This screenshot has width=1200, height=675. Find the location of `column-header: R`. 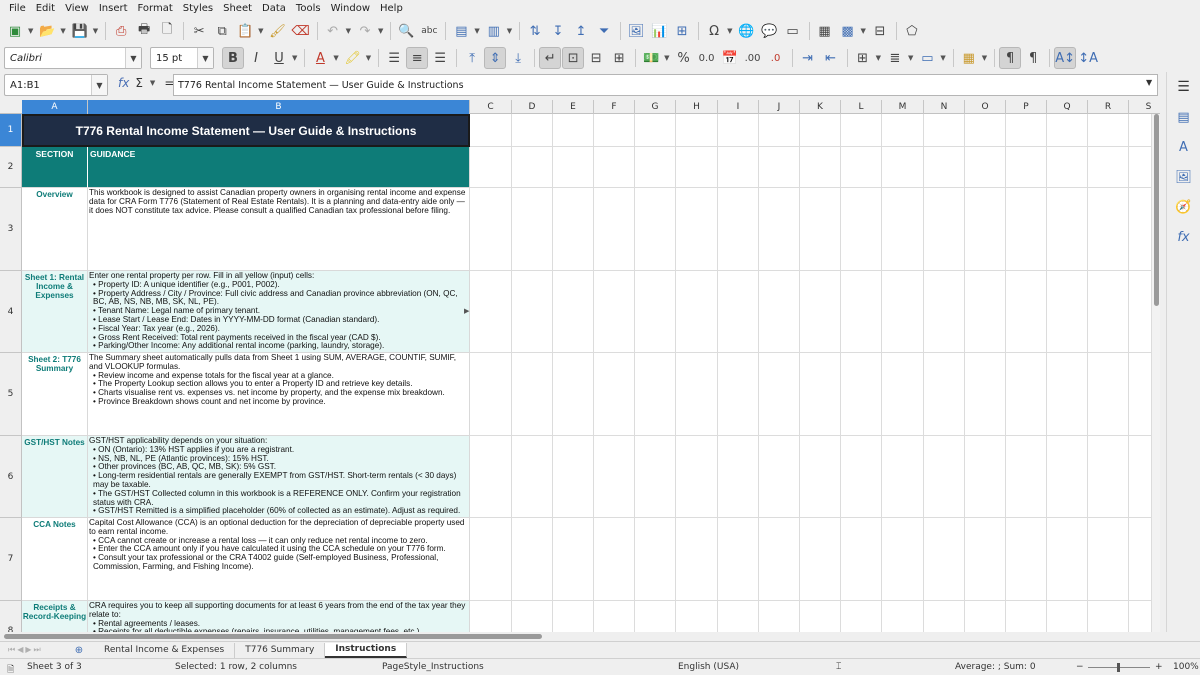

column-header: R is located at coordinates (1108, 107).